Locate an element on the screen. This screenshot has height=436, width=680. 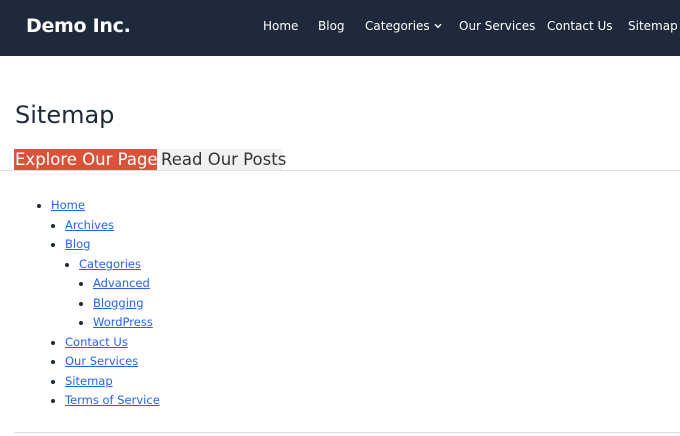
tab-explore-our-pages: Explore Our Pages is located at coordinates (90, 160).